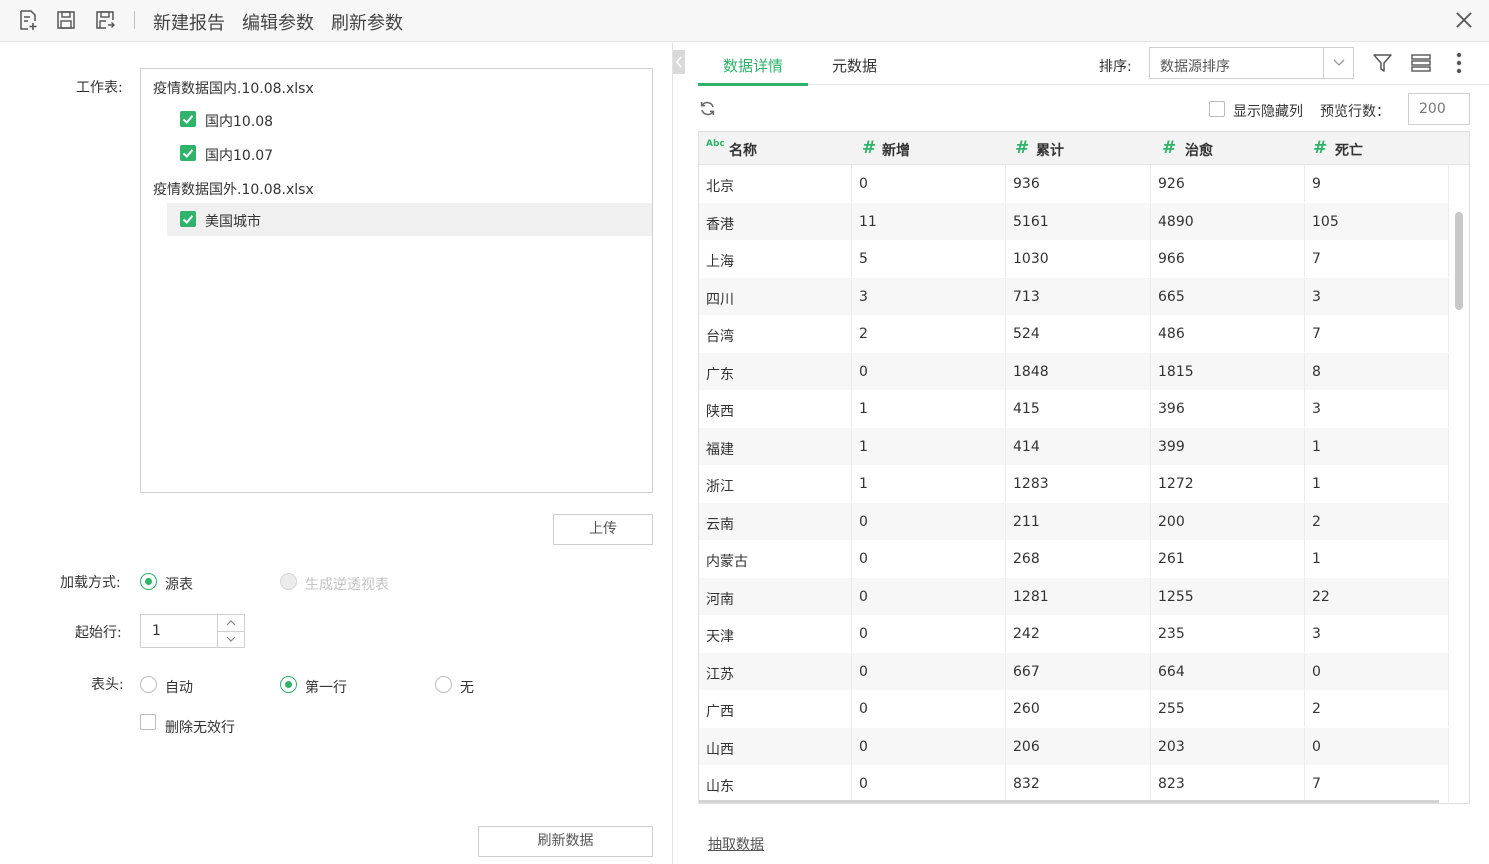 The width and height of the screenshot is (1489, 864). What do you see at coordinates (1074, 633) in the screenshot?
I see `table-row: 天津 0 242 235 3` at bounding box center [1074, 633].